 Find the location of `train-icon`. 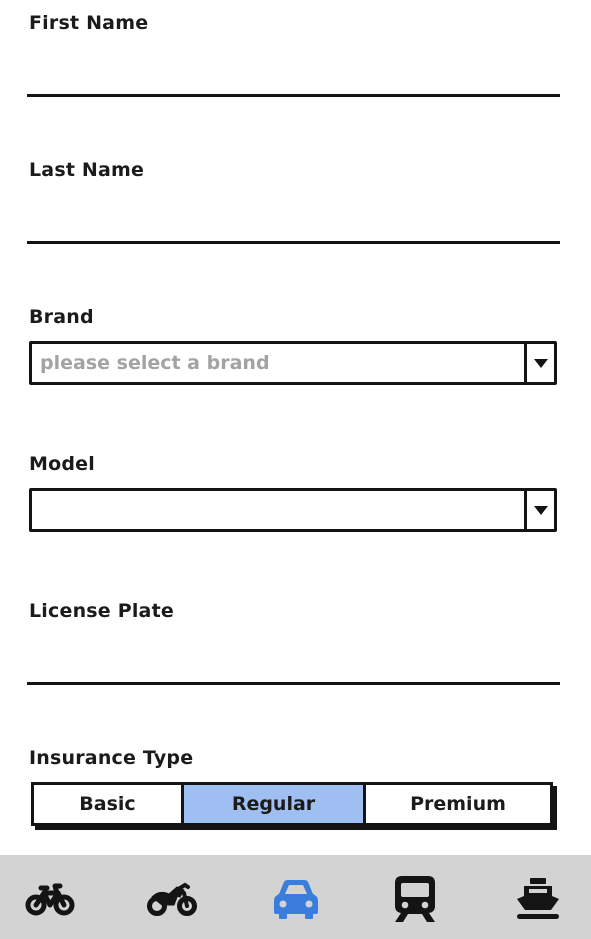

train-icon is located at coordinates (415, 899).